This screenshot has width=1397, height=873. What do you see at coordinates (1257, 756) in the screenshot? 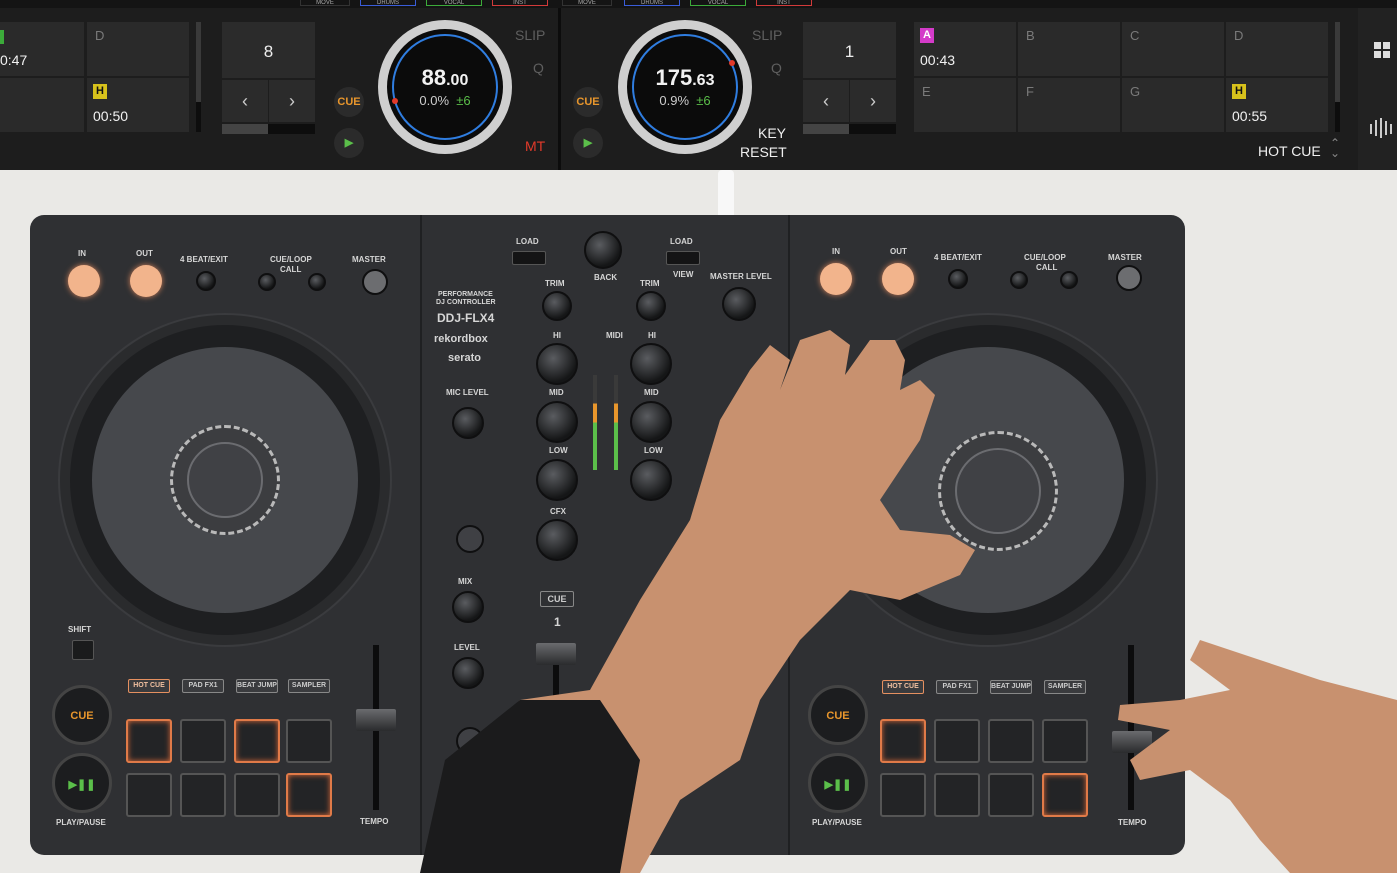
I see `left-hand` at bounding box center [1257, 756].